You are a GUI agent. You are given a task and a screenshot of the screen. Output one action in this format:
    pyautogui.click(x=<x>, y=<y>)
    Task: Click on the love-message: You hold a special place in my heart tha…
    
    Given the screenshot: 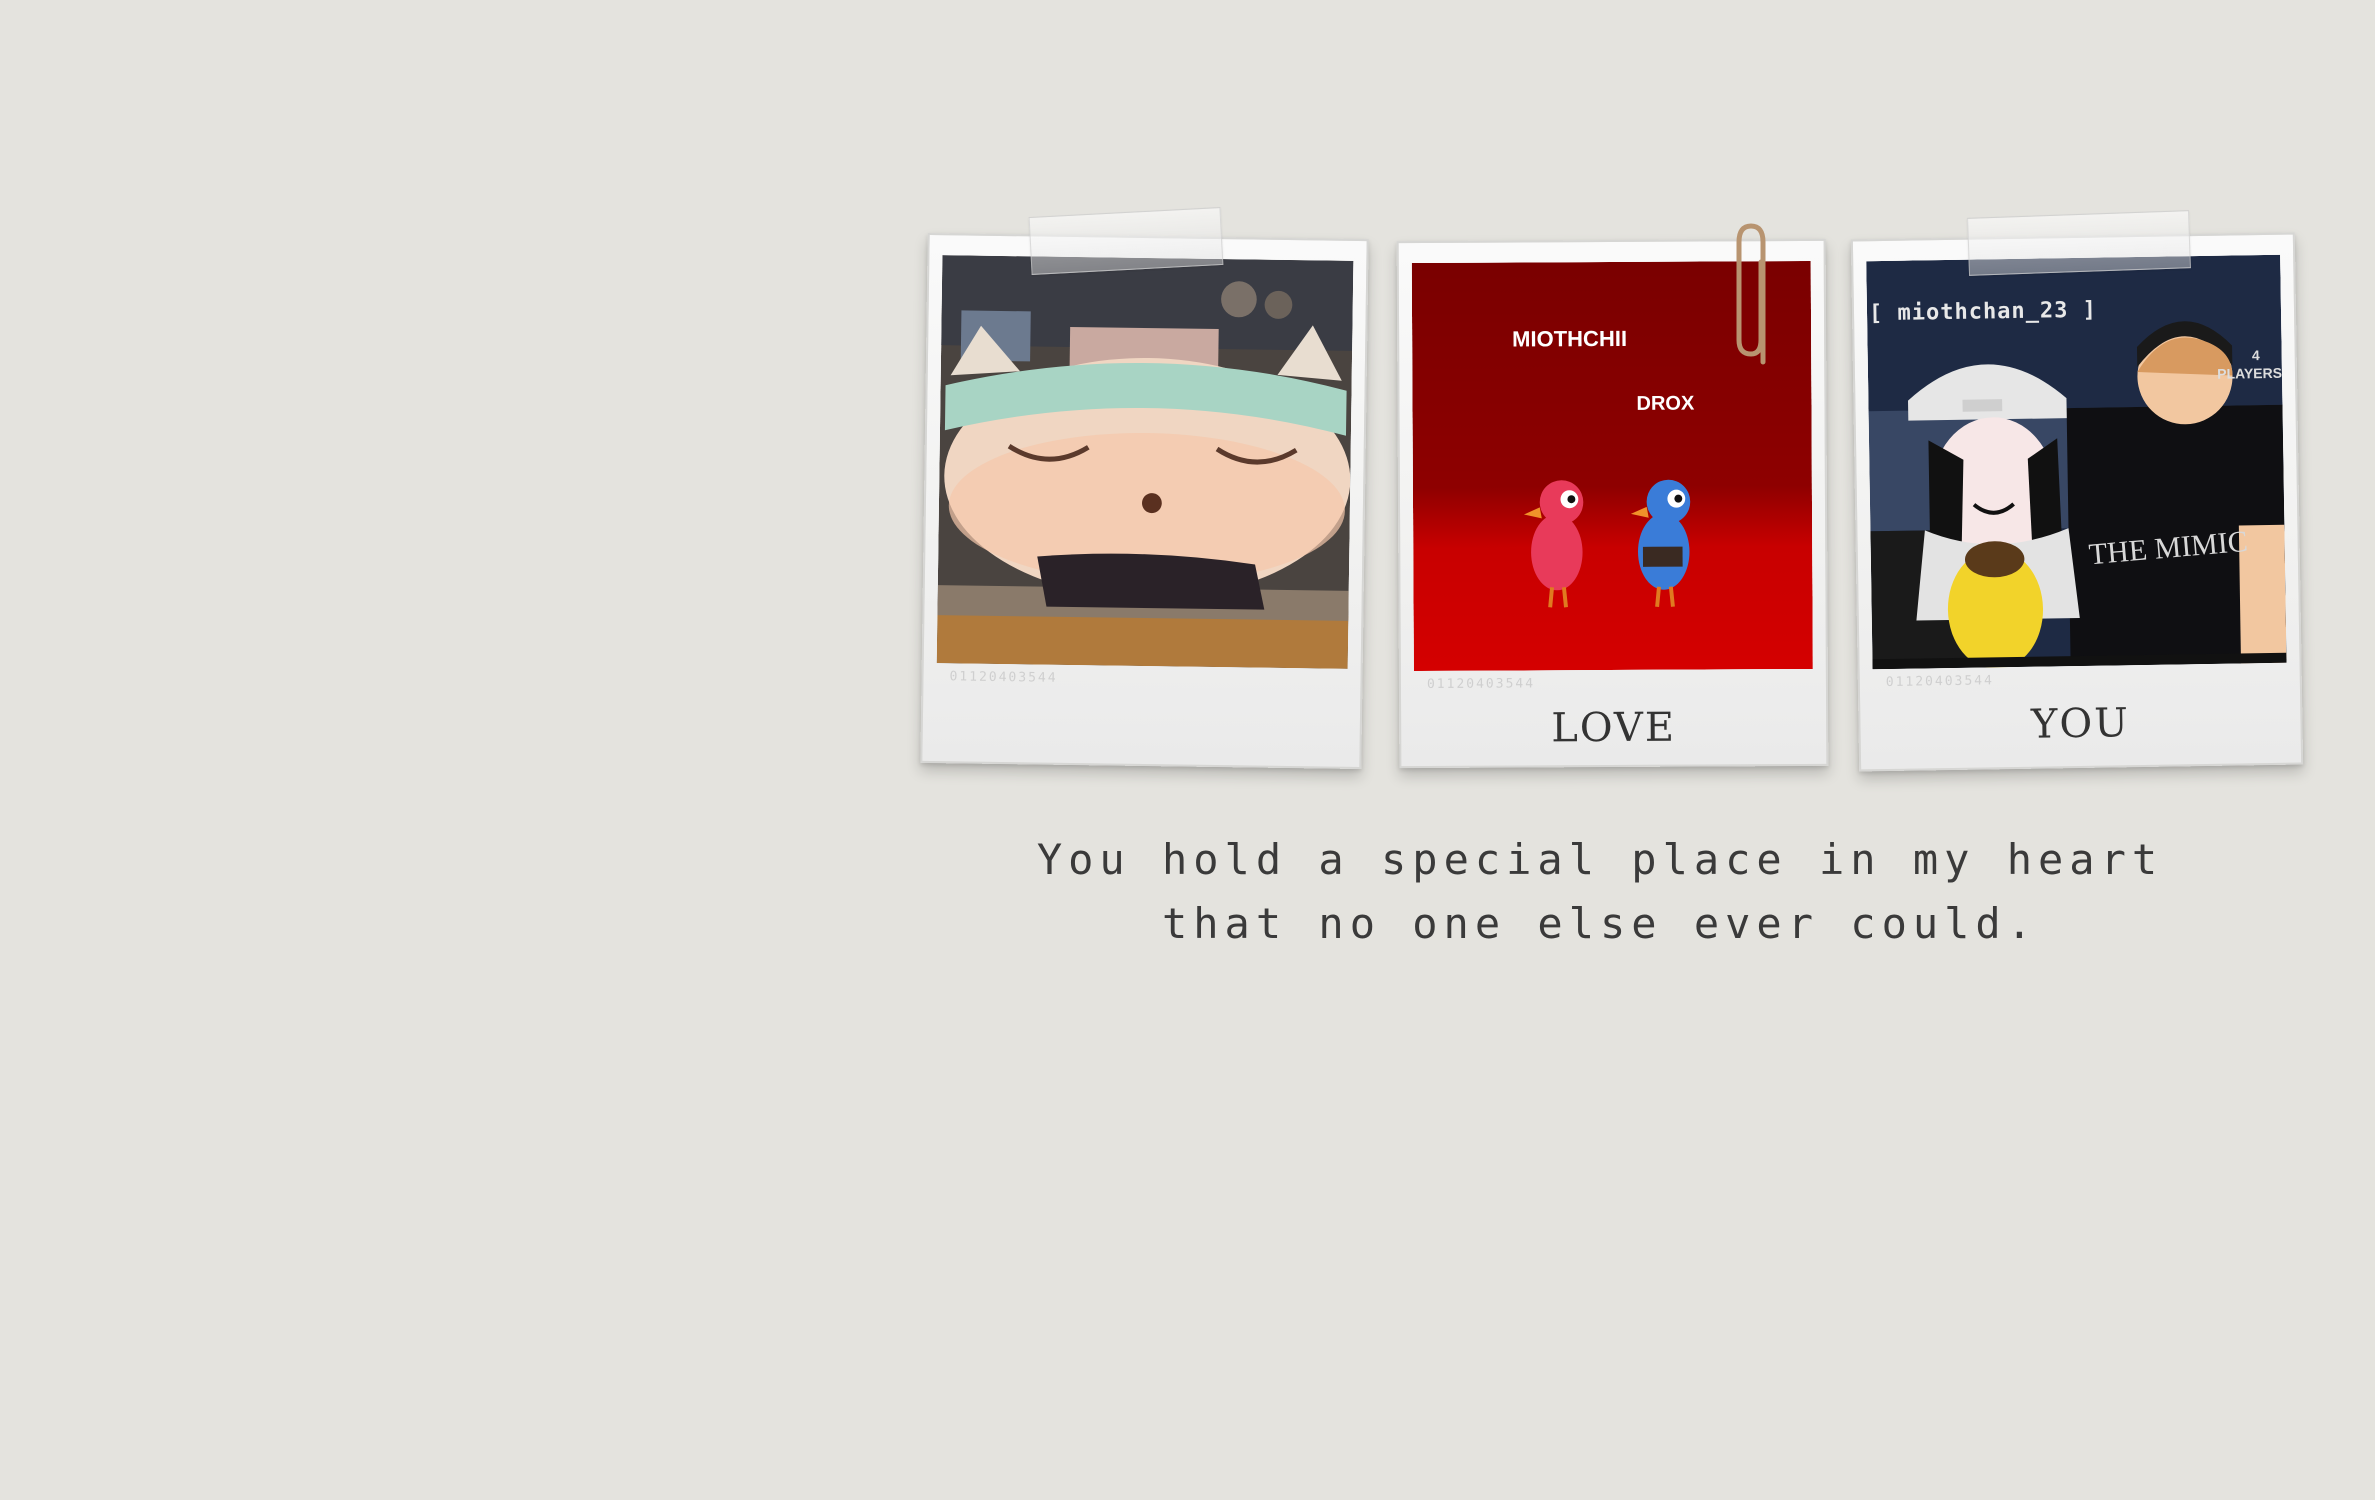 What is the action you would take?
    pyautogui.click(x=1600, y=892)
    